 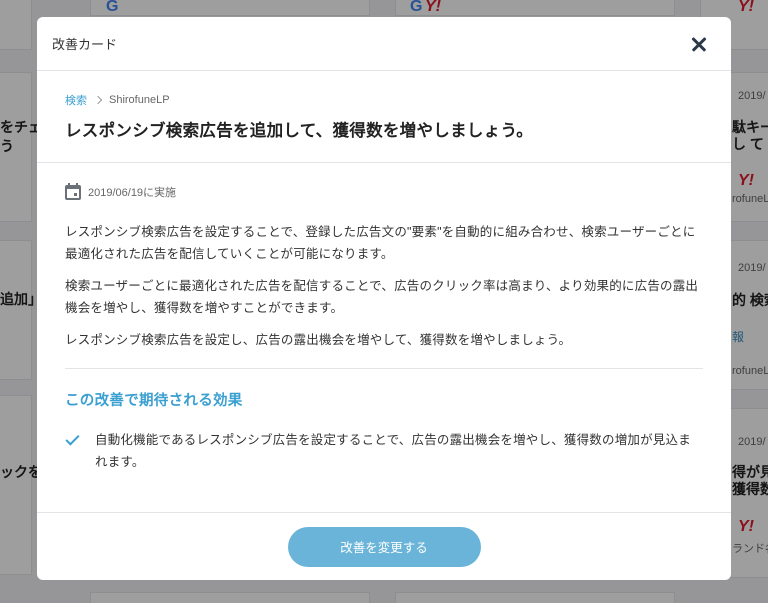 What do you see at coordinates (384, 368) in the screenshot?
I see `divider` at bounding box center [384, 368].